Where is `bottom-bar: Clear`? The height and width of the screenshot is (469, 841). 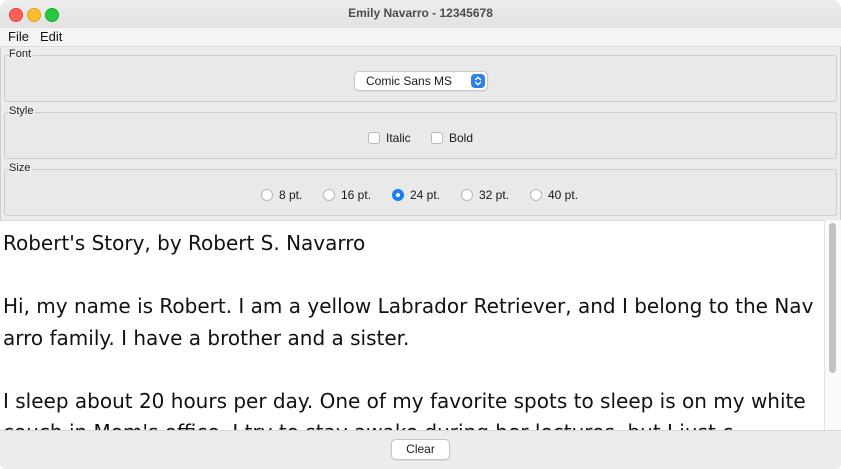 bottom-bar: Clear is located at coordinates (420, 449).